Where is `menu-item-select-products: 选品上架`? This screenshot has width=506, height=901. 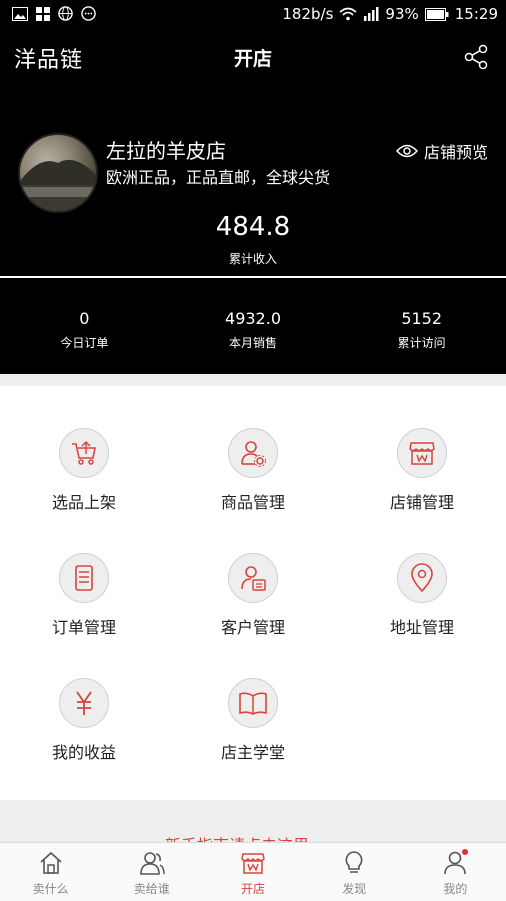
menu-item-select-products: 选品上架 is located at coordinates (84, 449).